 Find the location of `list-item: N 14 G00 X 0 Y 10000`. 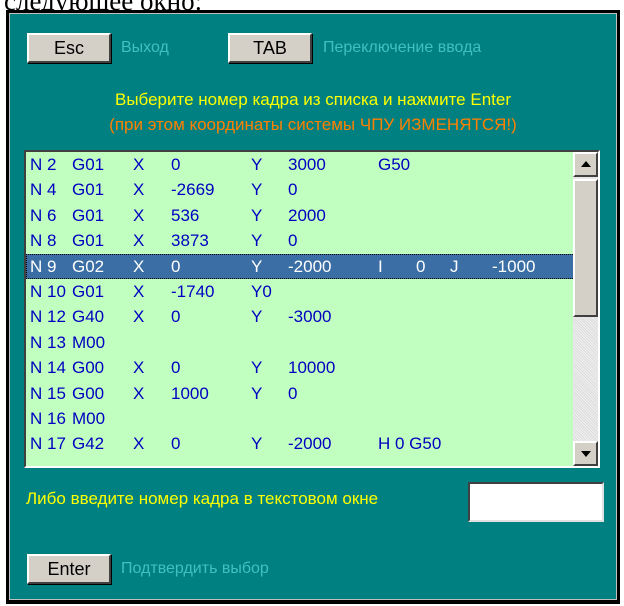

list-item: N 14 G00 X 0 Y 10000 is located at coordinates (300, 367).